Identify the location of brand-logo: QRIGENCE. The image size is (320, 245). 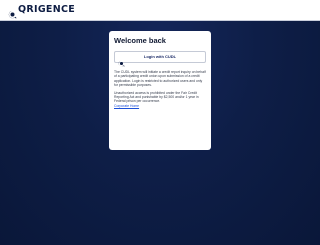
(42, 11).